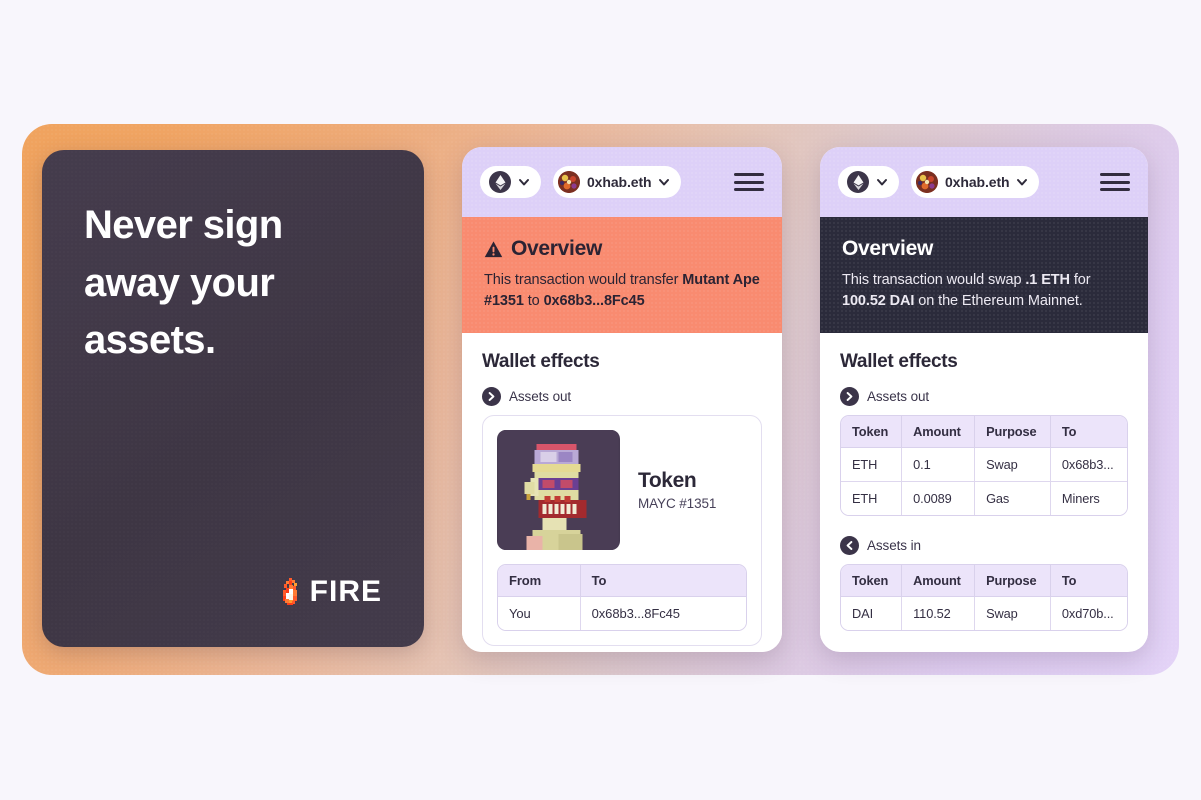 The height and width of the screenshot is (800, 1201). Describe the element at coordinates (183, 283) in the screenshot. I see `hero-headline: Never sign away your assets.` at that location.